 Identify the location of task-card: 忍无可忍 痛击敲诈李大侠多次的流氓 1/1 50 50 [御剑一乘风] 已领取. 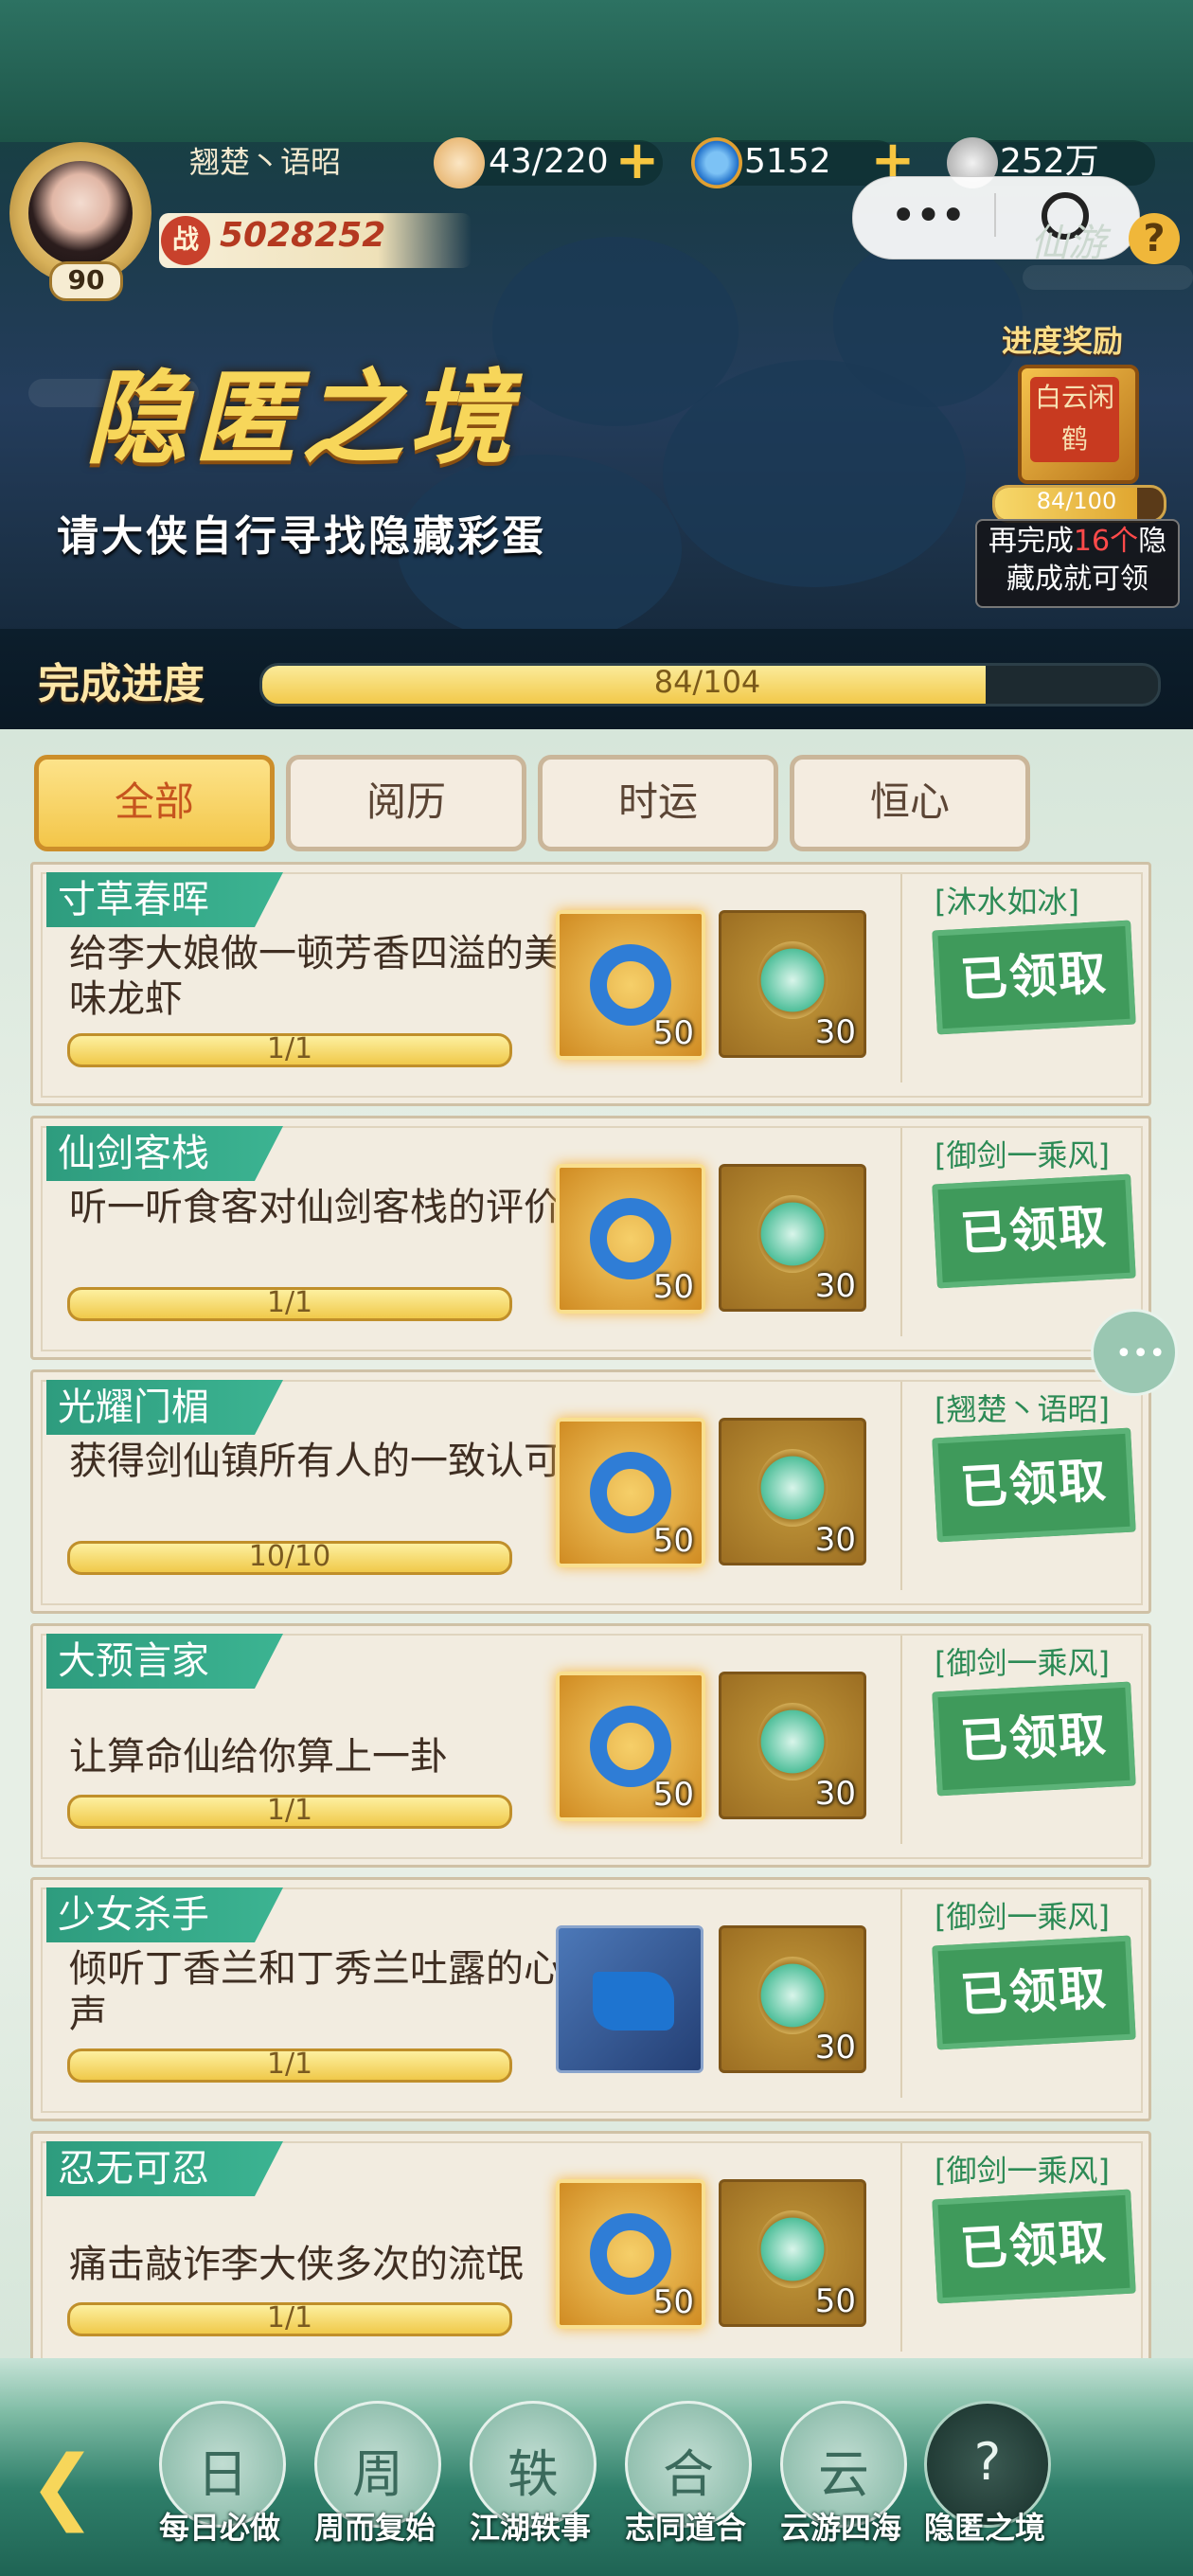
(590, 2253).